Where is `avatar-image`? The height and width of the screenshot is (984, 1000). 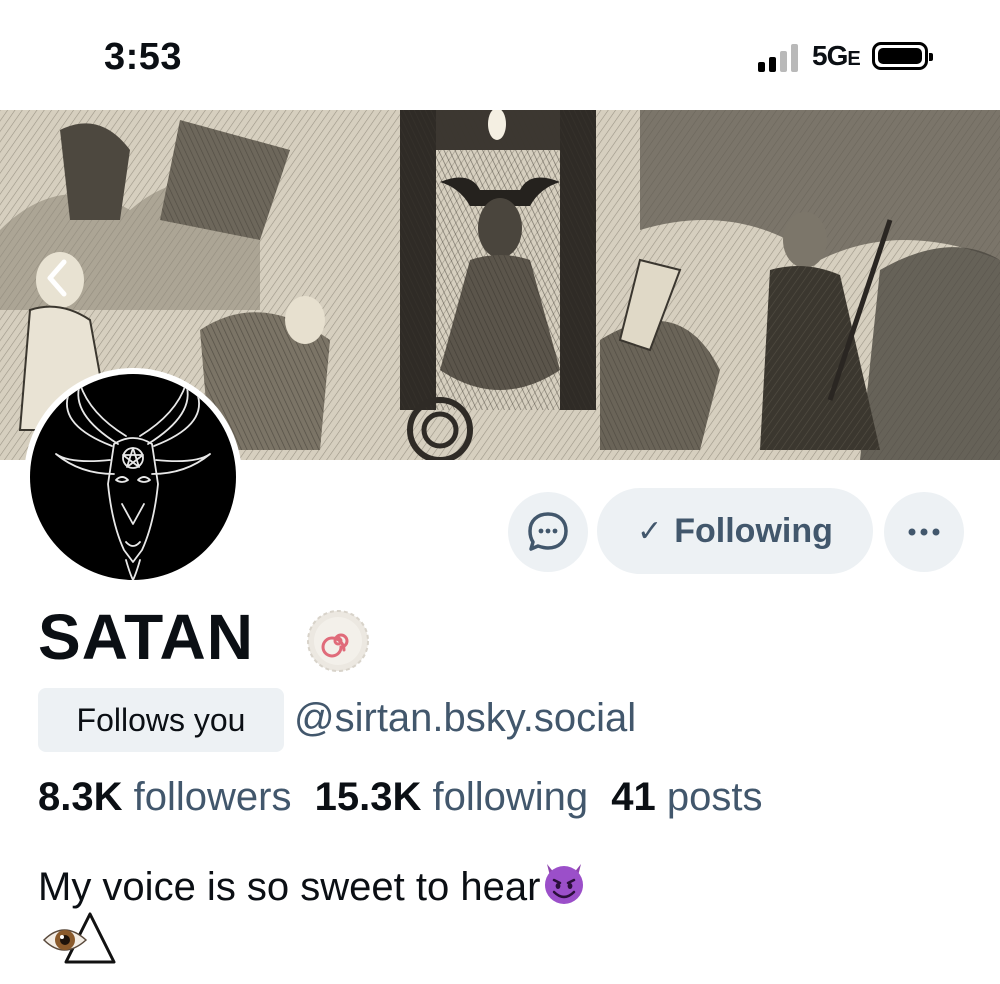
avatar-image is located at coordinates (133, 477).